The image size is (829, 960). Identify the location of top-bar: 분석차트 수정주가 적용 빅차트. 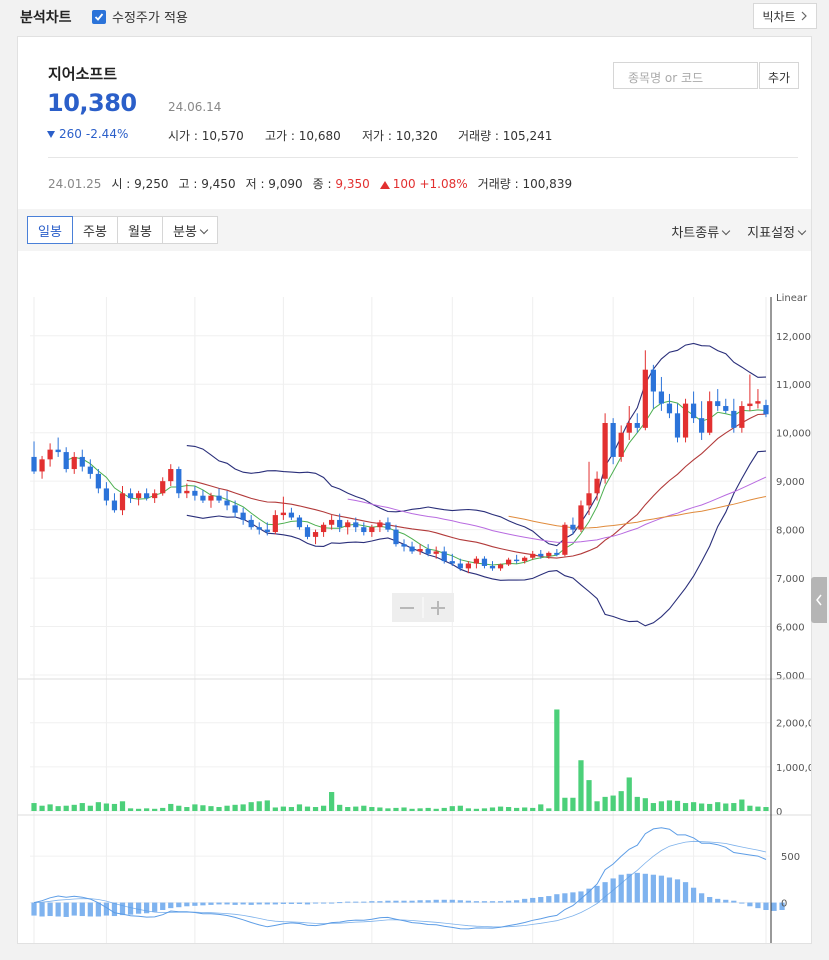
(414, 16).